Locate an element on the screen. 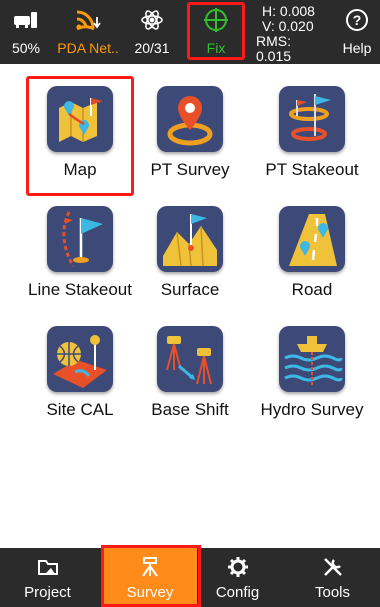 This screenshot has height=607, width=380. map-highlight-box is located at coordinates (80, 136).